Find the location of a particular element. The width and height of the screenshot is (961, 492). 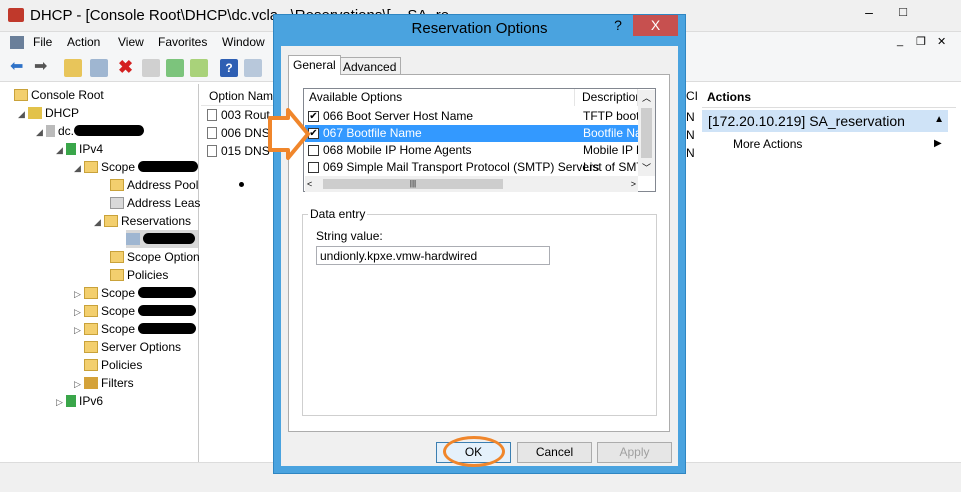

actions-header: Actions is located at coordinates (829, 97).